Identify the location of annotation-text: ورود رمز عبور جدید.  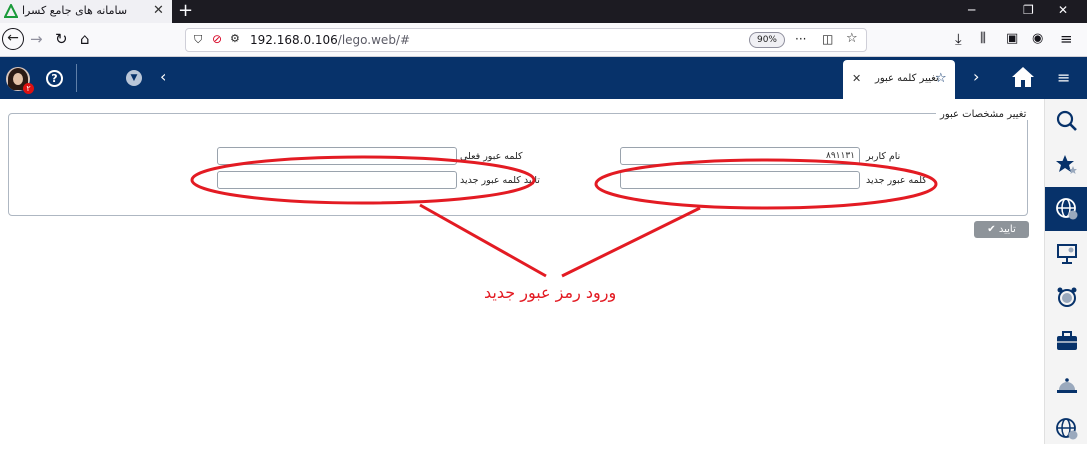
(550, 292).